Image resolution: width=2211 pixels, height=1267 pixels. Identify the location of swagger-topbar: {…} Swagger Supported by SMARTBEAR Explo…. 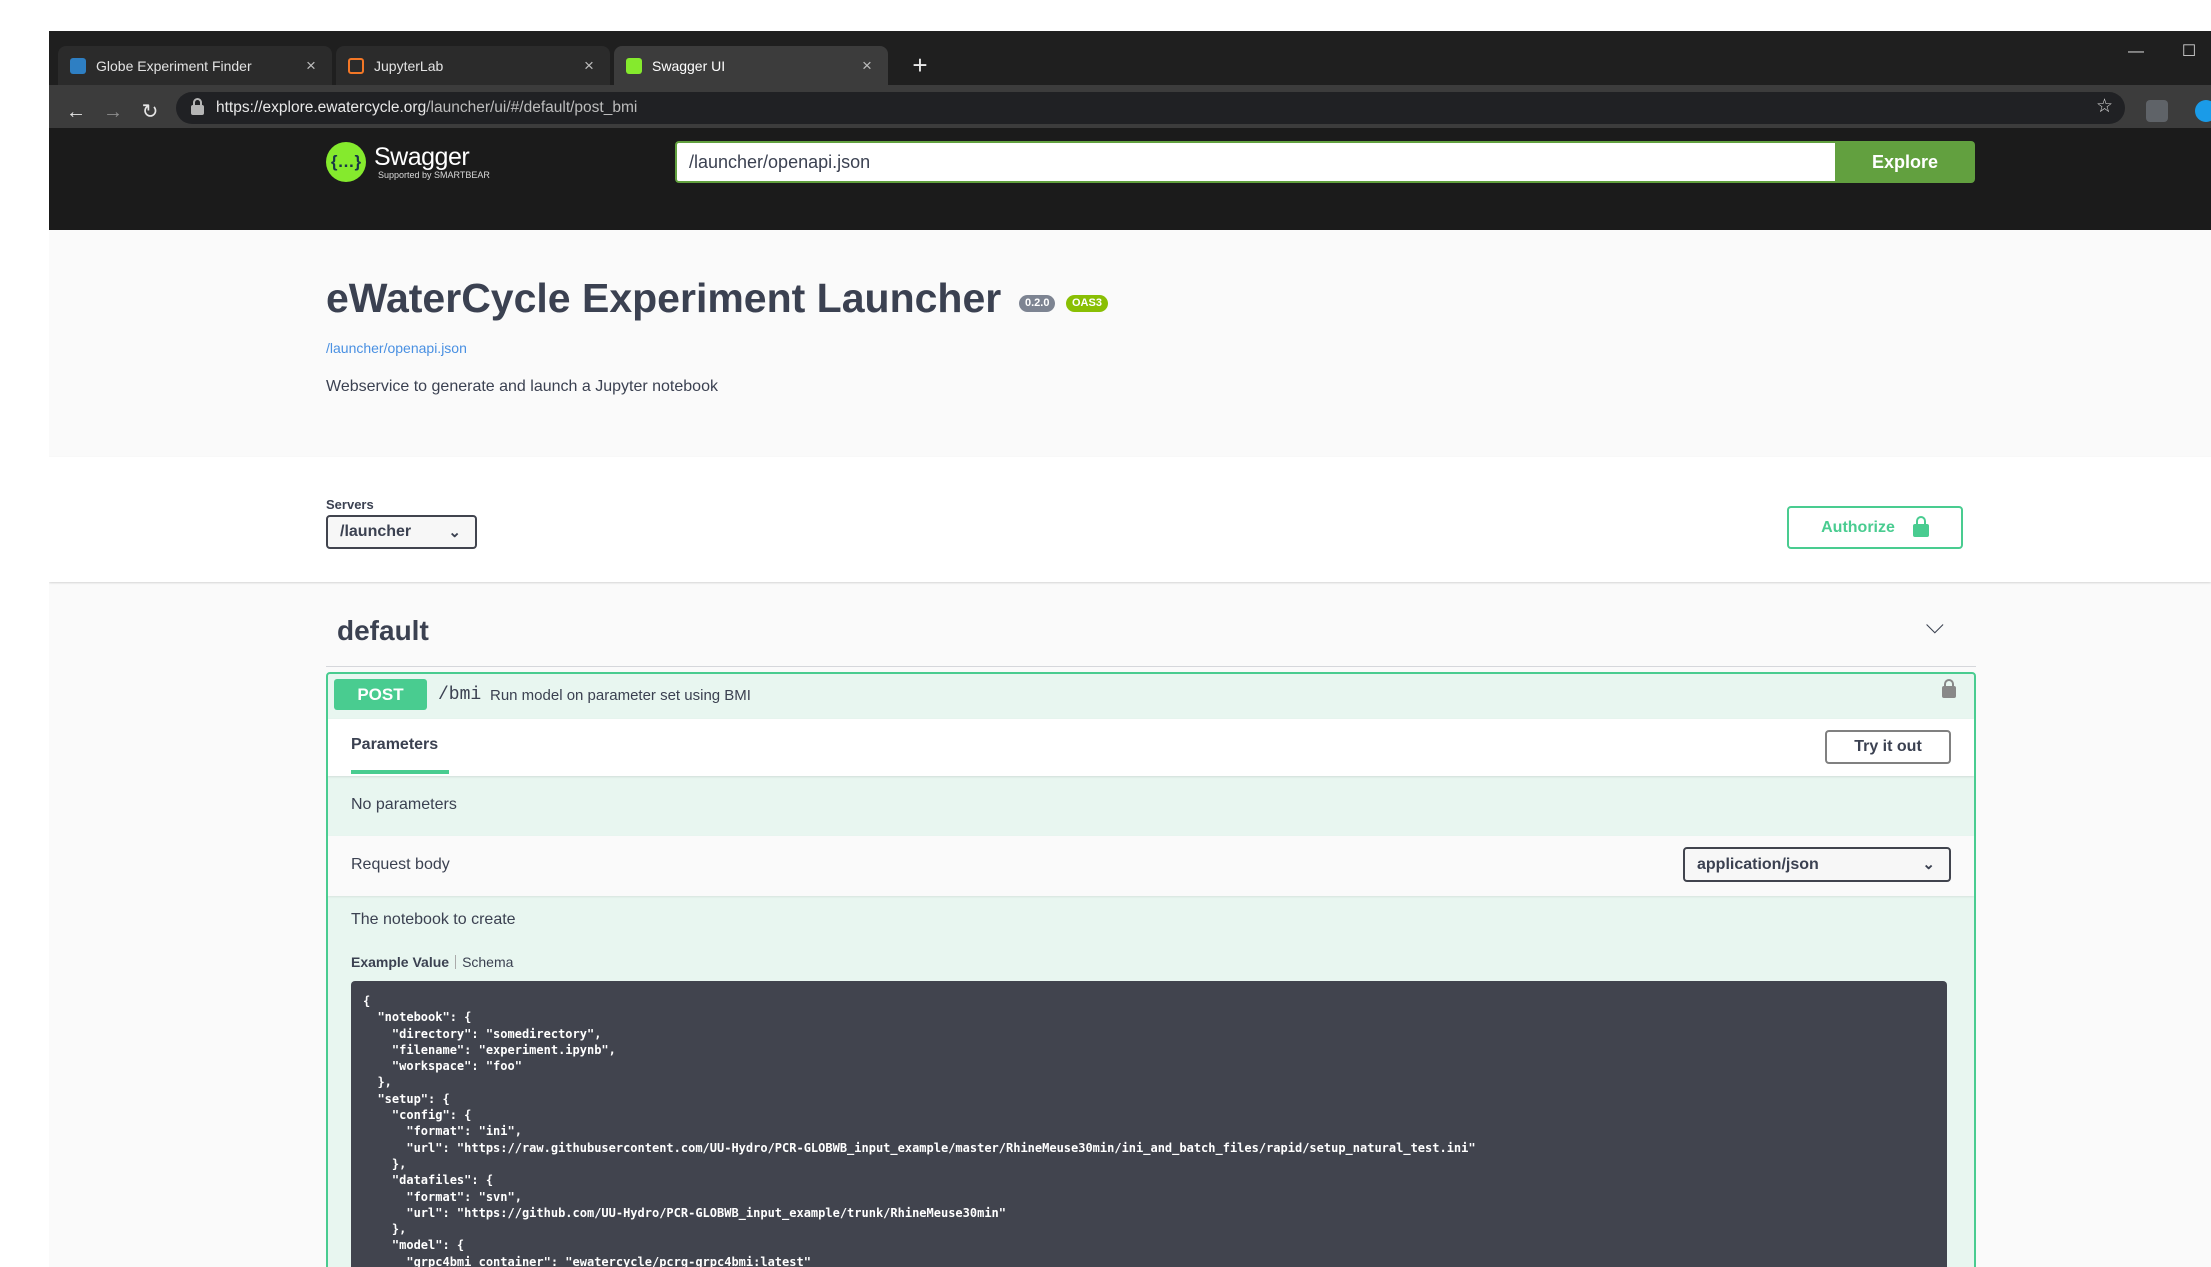
(1130, 179).